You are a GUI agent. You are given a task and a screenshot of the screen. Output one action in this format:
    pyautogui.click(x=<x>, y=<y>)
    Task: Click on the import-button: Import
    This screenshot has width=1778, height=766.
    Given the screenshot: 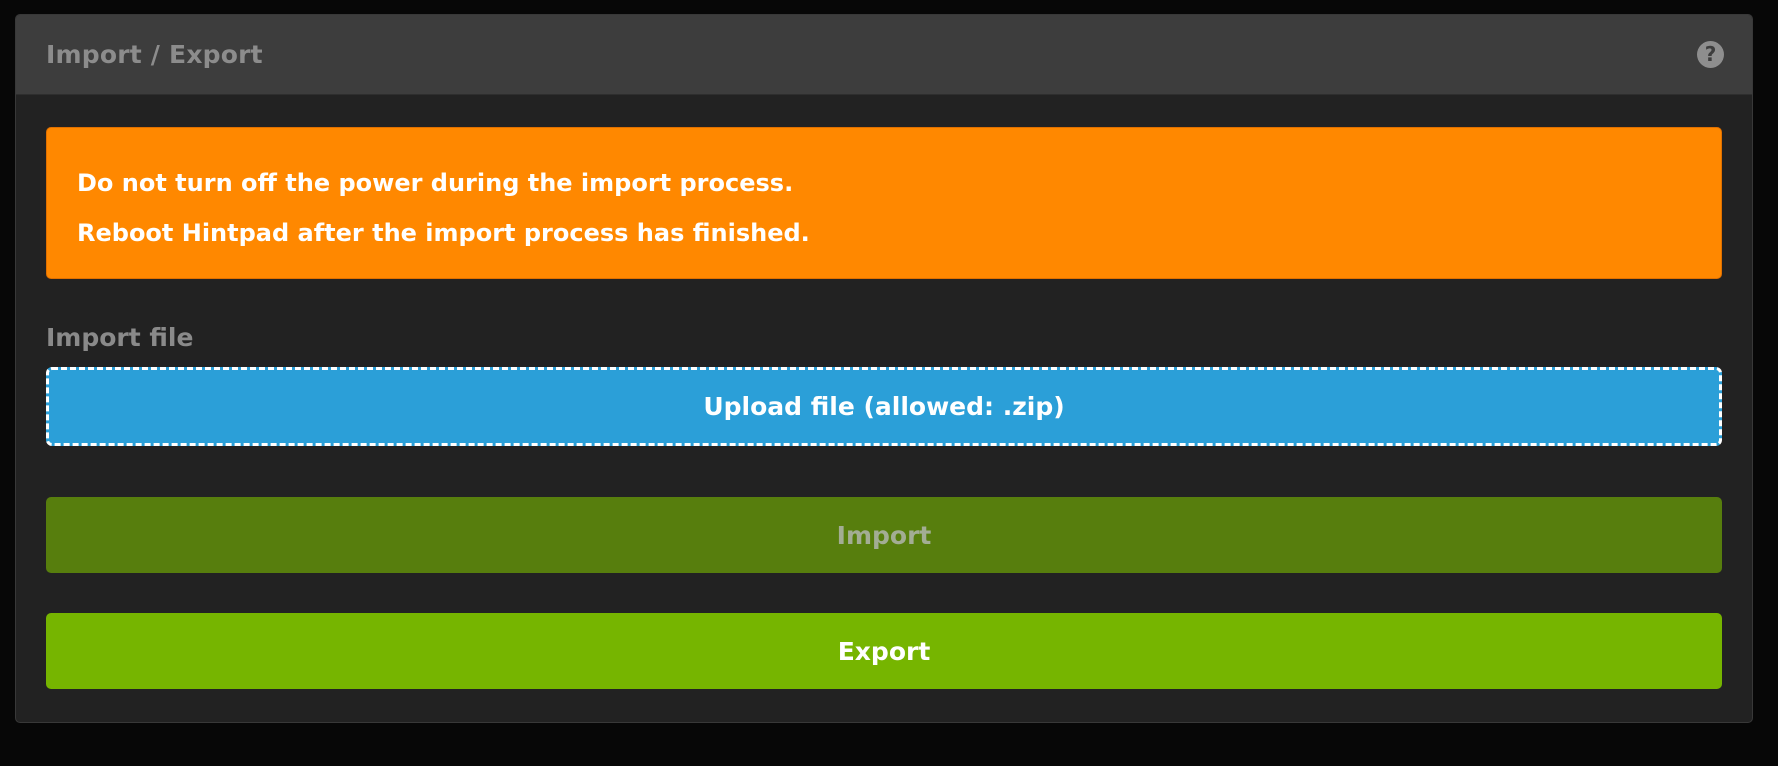 What is the action you would take?
    pyautogui.click(x=884, y=535)
    